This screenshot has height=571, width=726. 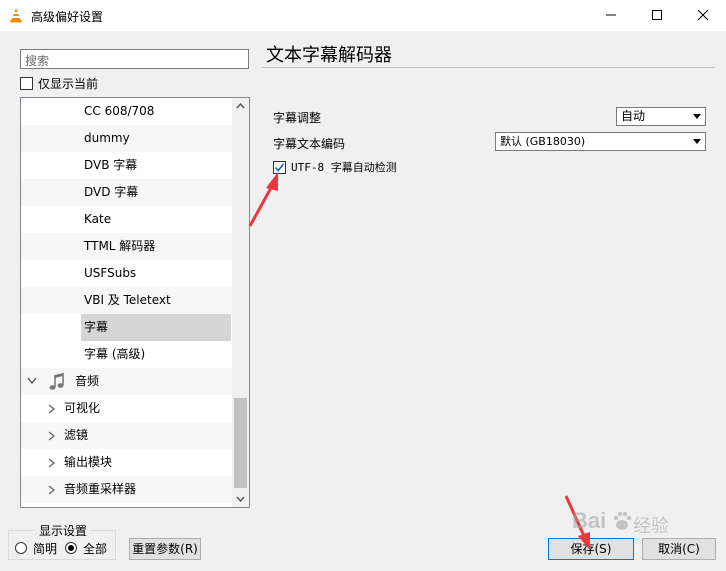 What do you see at coordinates (165, 549) in the screenshot?
I see `reset-button: 重置参数(R)` at bounding box center [165, 549].